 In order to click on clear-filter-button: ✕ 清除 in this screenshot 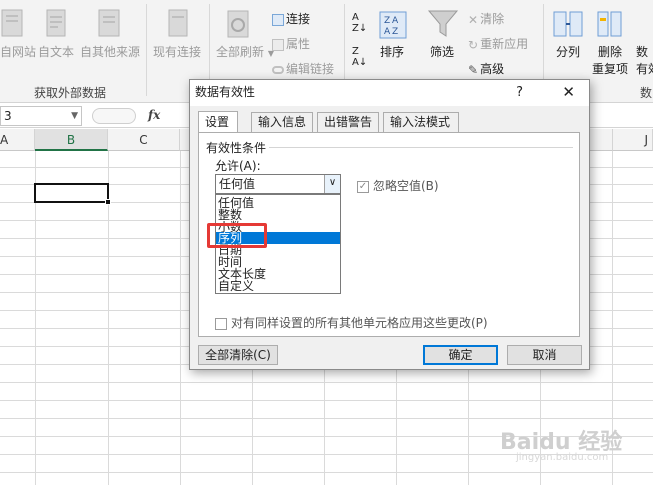, I will do `click(486, 18)`.